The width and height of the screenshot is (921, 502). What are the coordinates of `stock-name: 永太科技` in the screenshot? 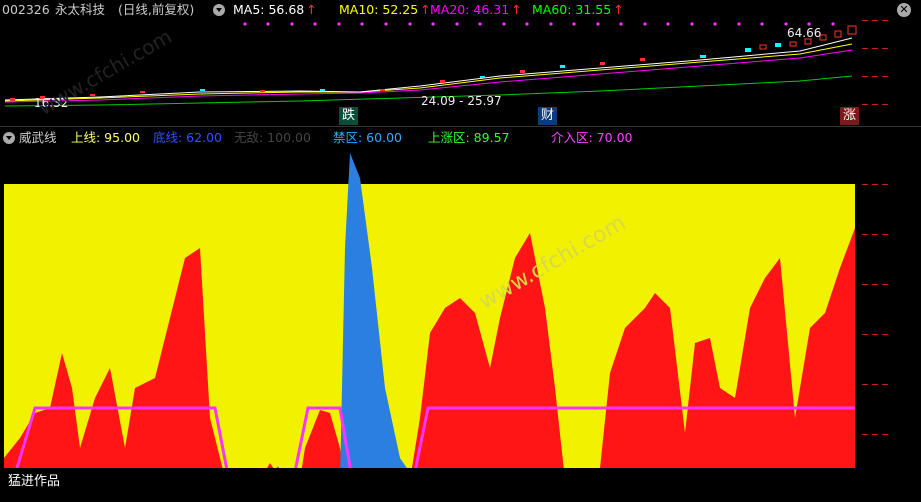 It's located at (80, 9).